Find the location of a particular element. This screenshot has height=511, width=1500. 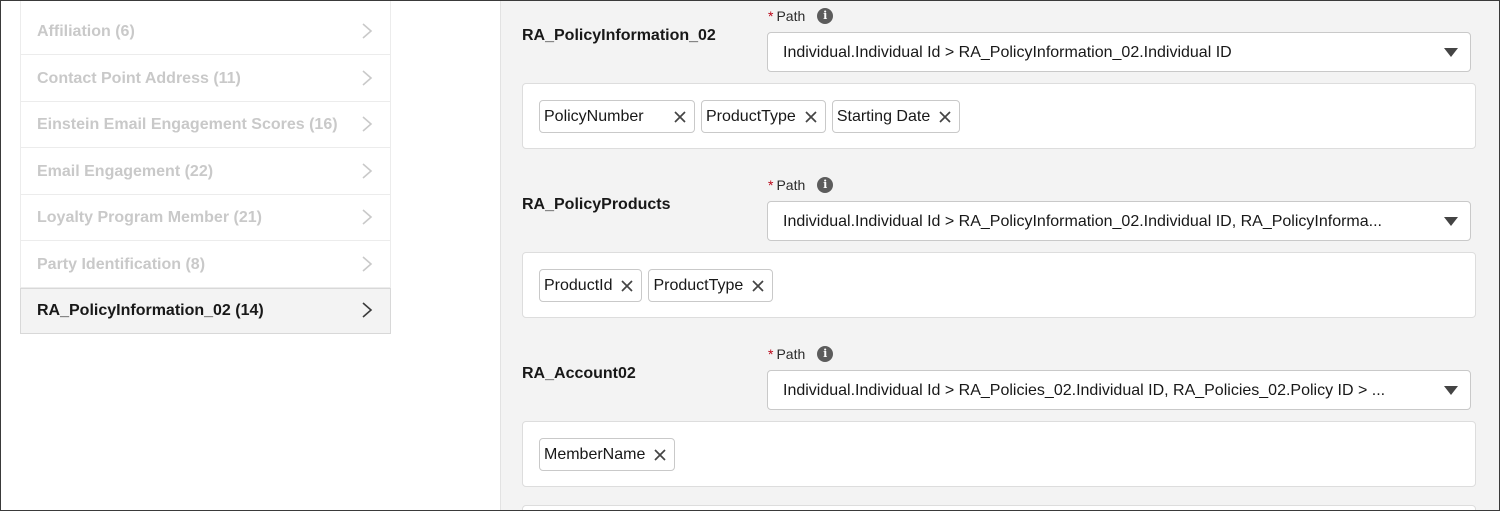

next-section-box is located at coordinates (999, 507).